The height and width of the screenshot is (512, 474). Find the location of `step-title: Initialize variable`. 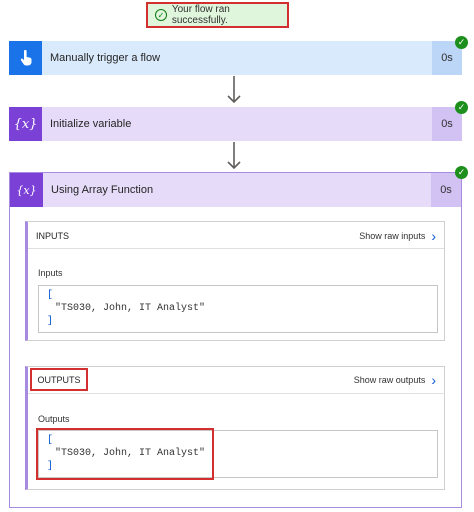

step-title: Initialize variable is located at coordinates (91, 124).